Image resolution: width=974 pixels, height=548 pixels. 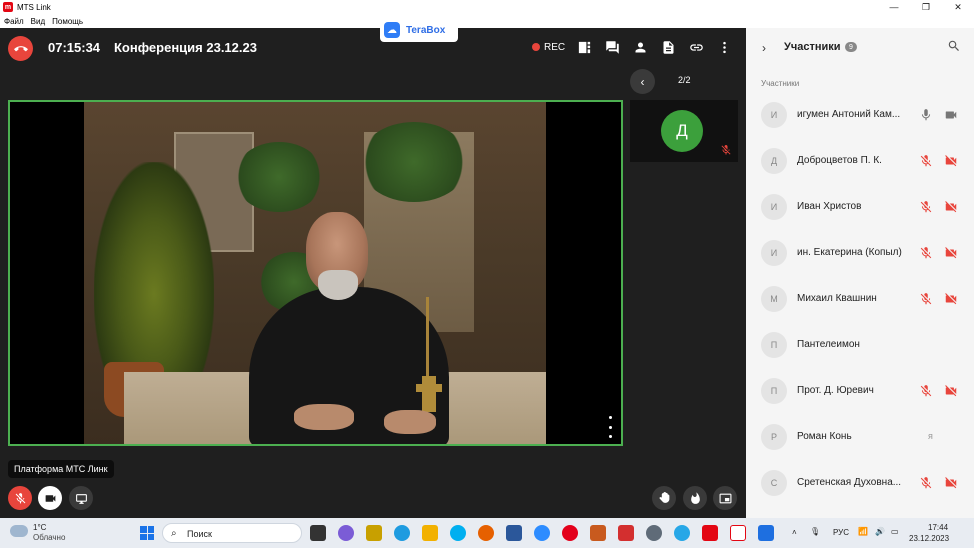 I want to click on microphone-toggle-button, so click(x=20, y=498).